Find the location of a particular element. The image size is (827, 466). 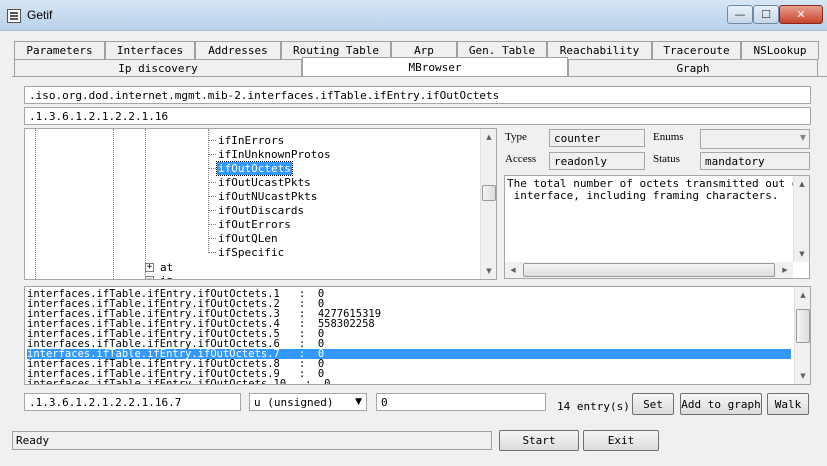

tree-scrollbar: ▲ ▼ is located at coordinates (488, 204).